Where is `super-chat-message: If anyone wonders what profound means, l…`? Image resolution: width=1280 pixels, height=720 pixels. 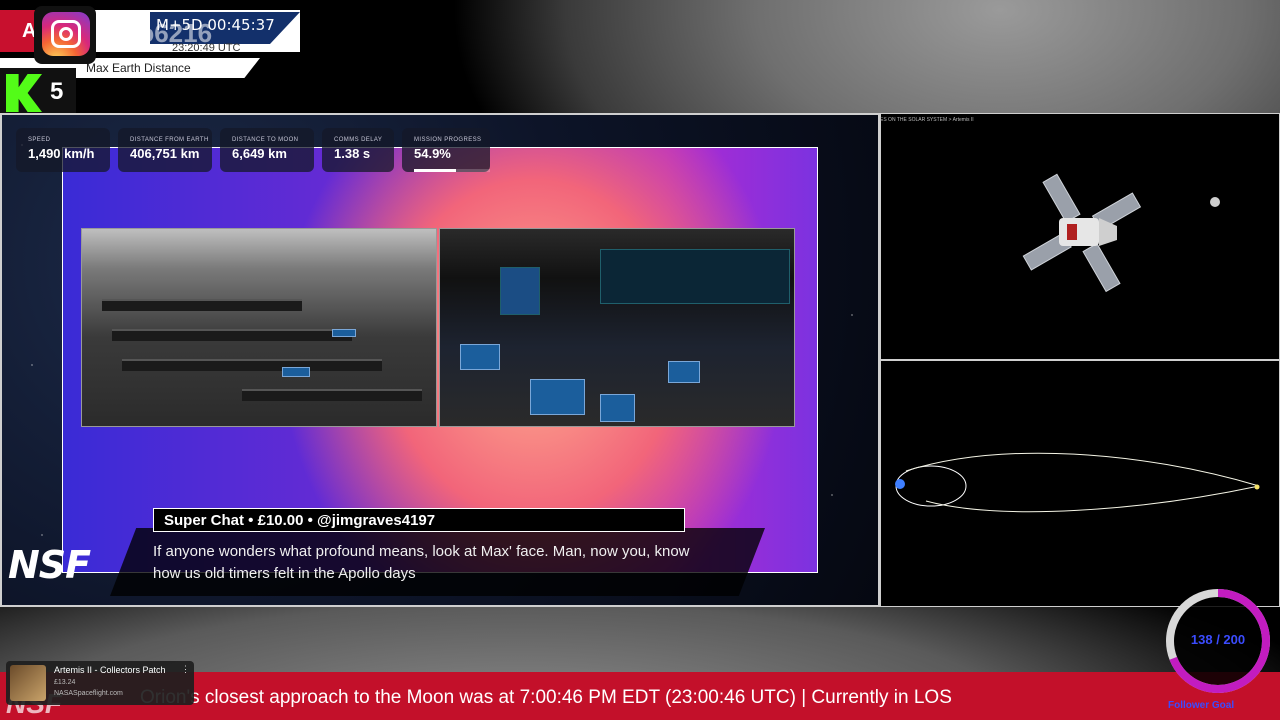 super-chat-message: If anyone wonders what profound means, l… is located at coordinates (421, 562).